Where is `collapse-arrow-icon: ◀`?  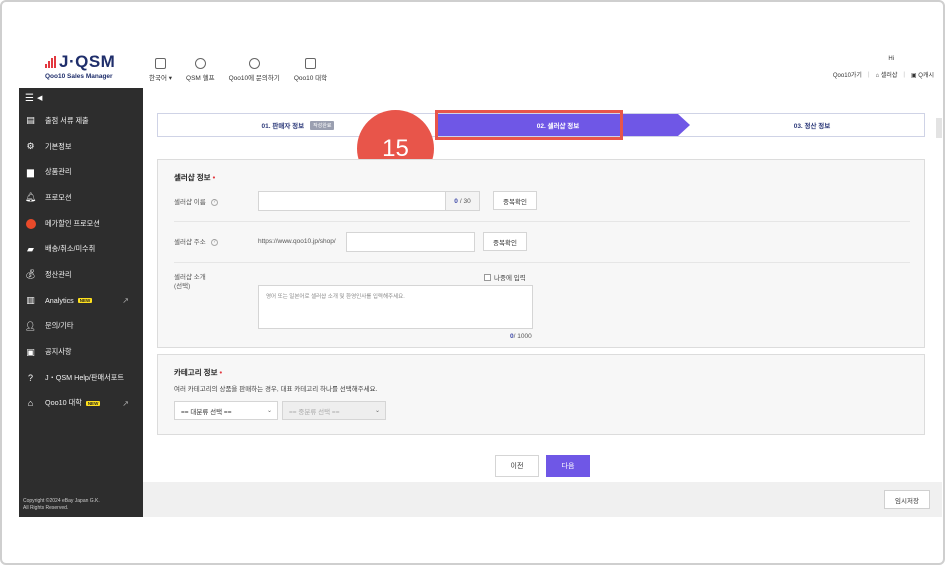 collapse-arrow-icon: ◀ is located at coordinates (39, 98).